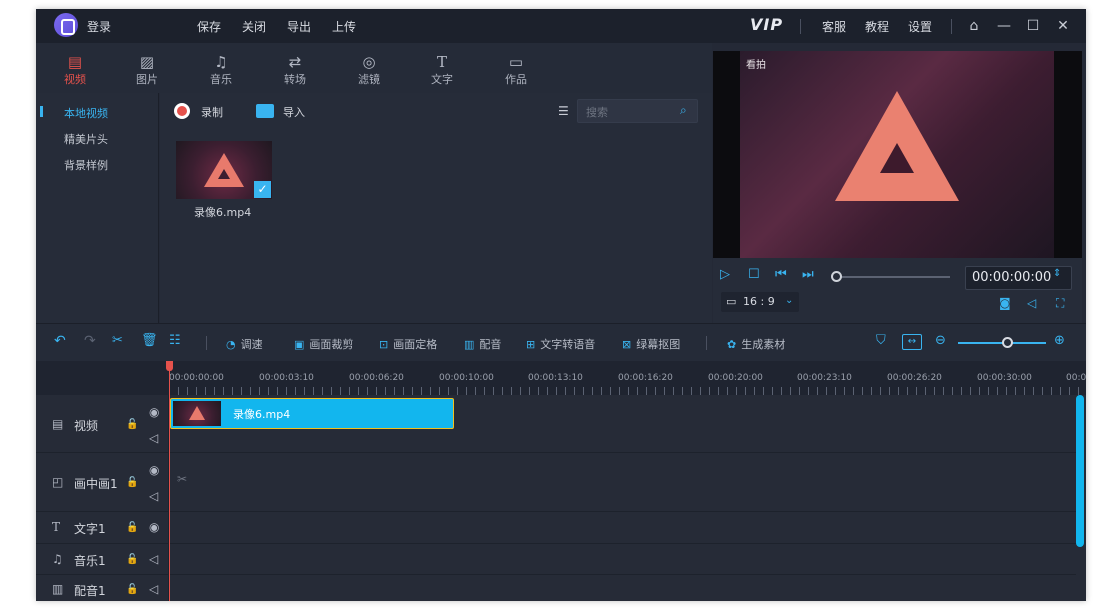  I want to click on greenscreen-button: ⊠ 绿幕抠图, so click(651, 344).